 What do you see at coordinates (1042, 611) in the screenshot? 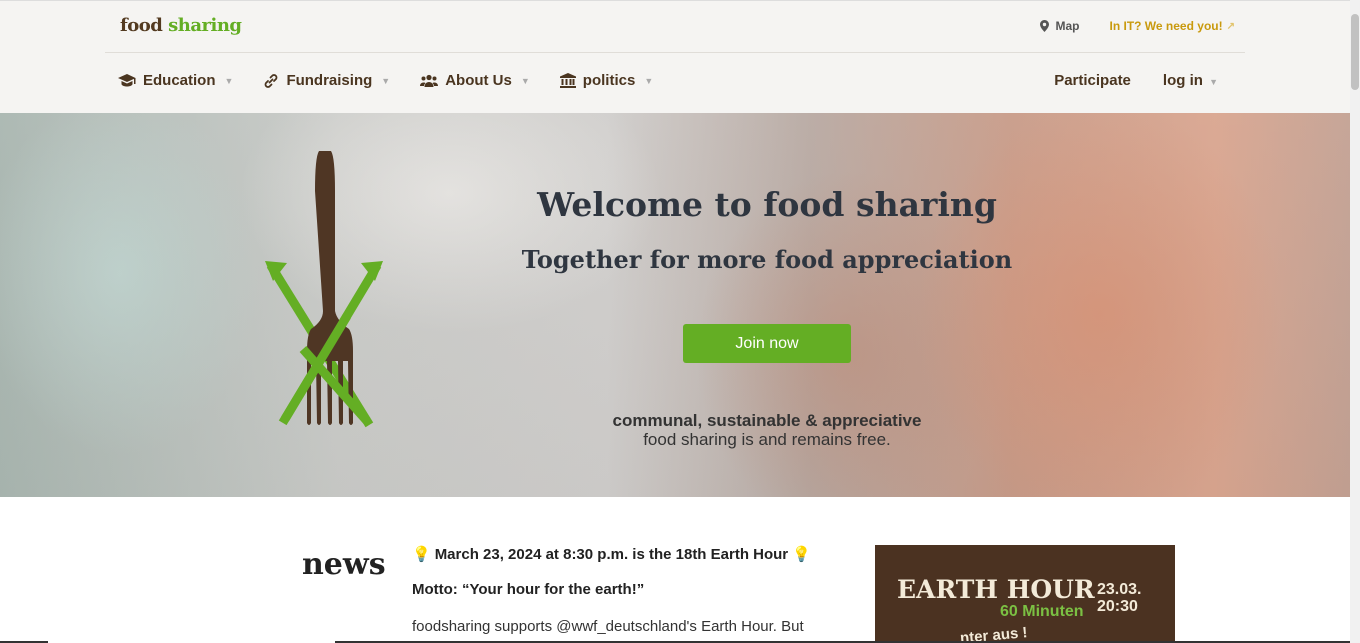
I see `earth-hour-minutes: 60 Minuten` at bounding box center [1042, 611].